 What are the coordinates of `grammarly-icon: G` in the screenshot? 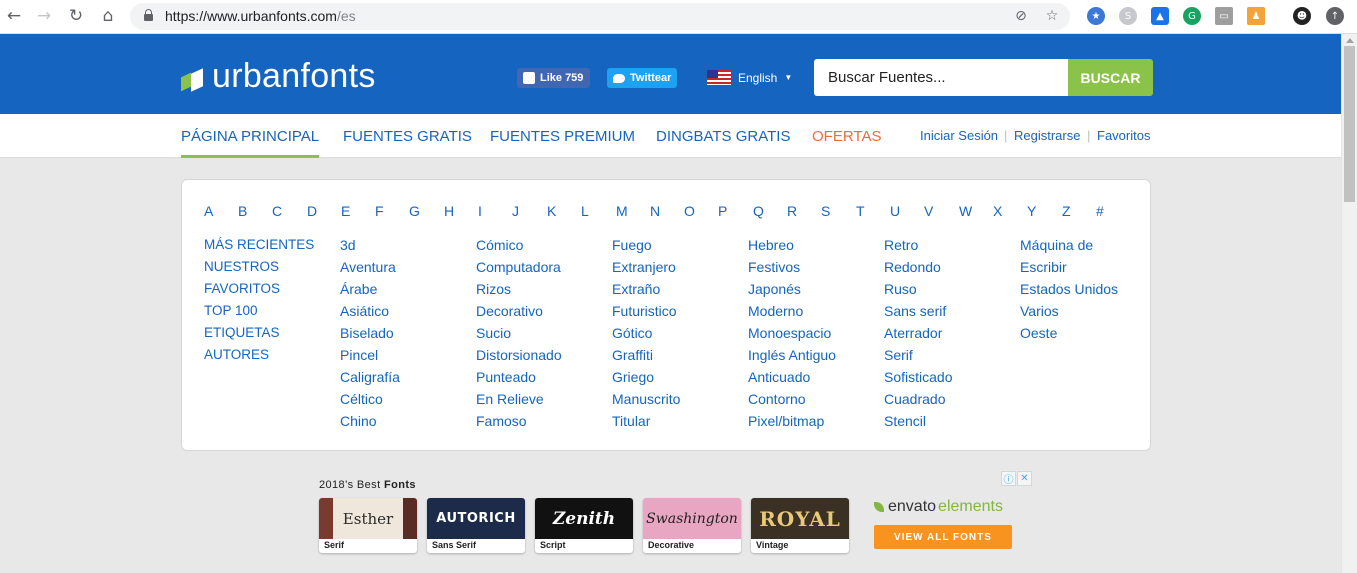 It's located at (1192, 16).